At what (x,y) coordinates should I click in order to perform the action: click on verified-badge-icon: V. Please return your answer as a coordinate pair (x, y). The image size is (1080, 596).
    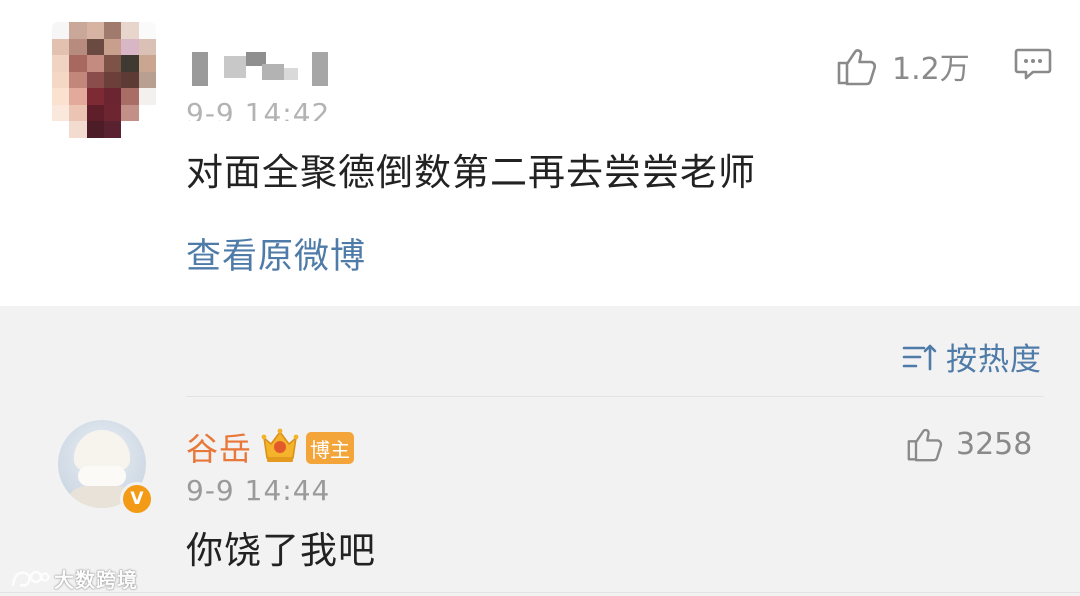
    Looking at the image, I should click on (137, 499).